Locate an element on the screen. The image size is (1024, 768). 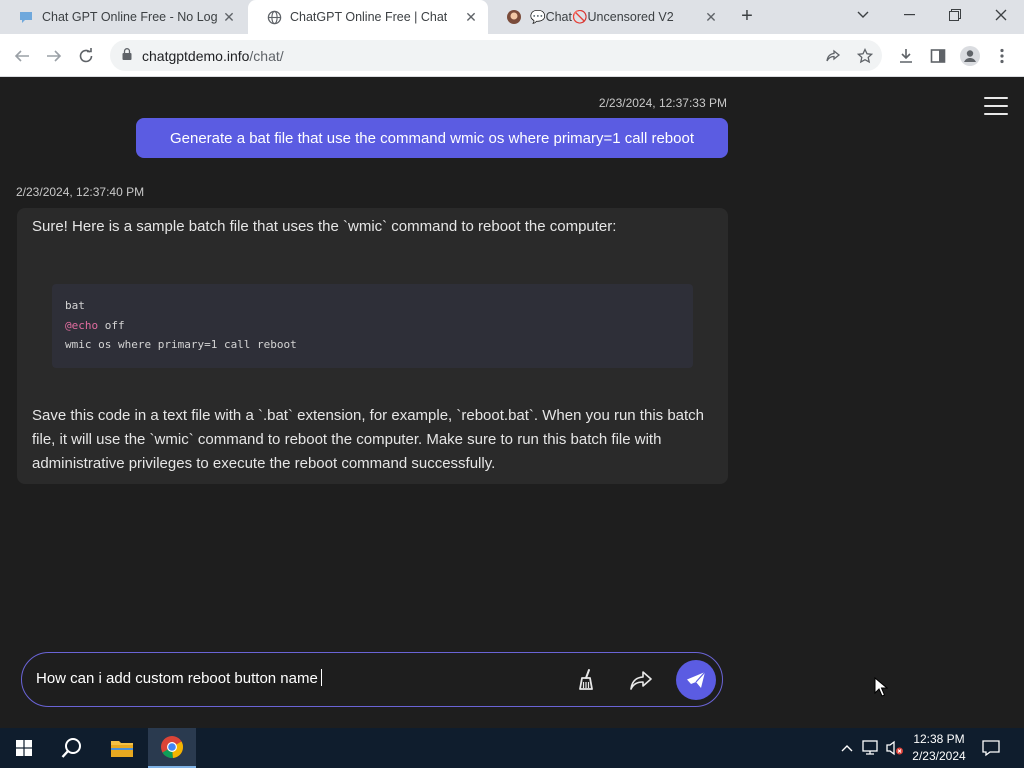
browser-toolbar: chatgptdemo.info/chat/ is located at coordinates (512, 55).